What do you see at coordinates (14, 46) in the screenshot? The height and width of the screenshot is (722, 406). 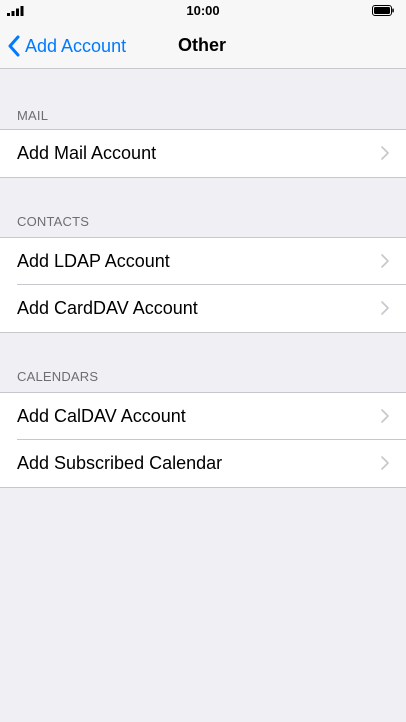 I see `chevron-left-icon` at bounding box center [14, 46].